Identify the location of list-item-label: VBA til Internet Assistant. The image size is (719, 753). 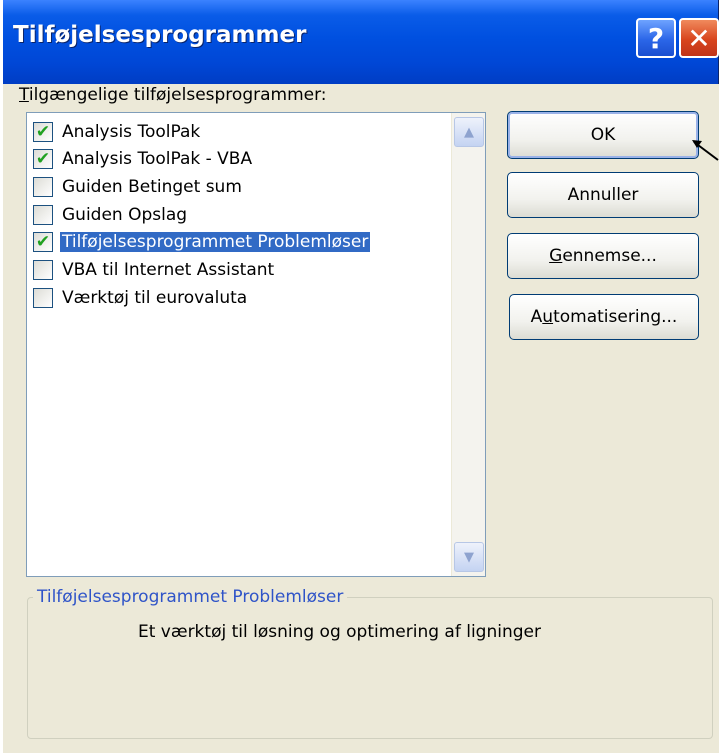
(168, 269).